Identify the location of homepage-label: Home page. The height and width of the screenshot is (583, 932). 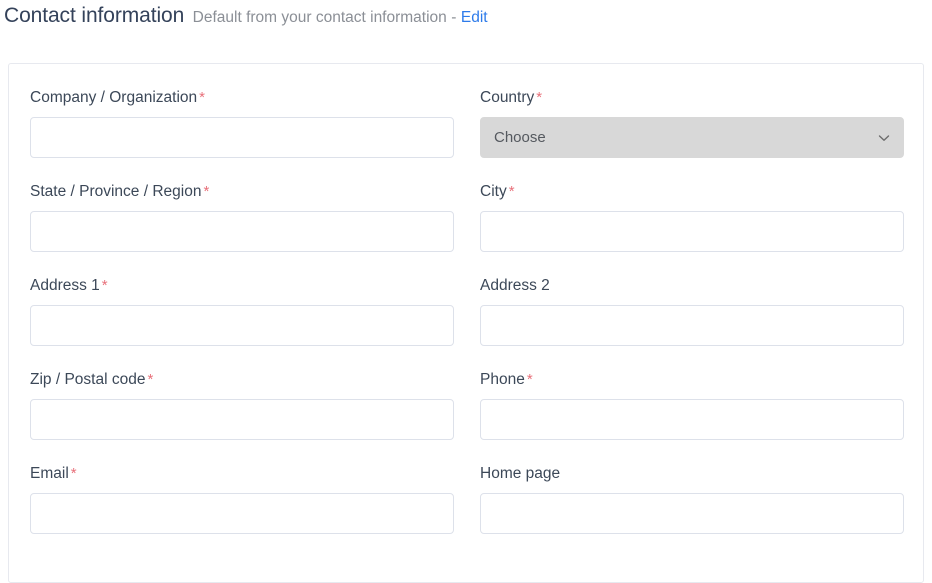
(692, 474).